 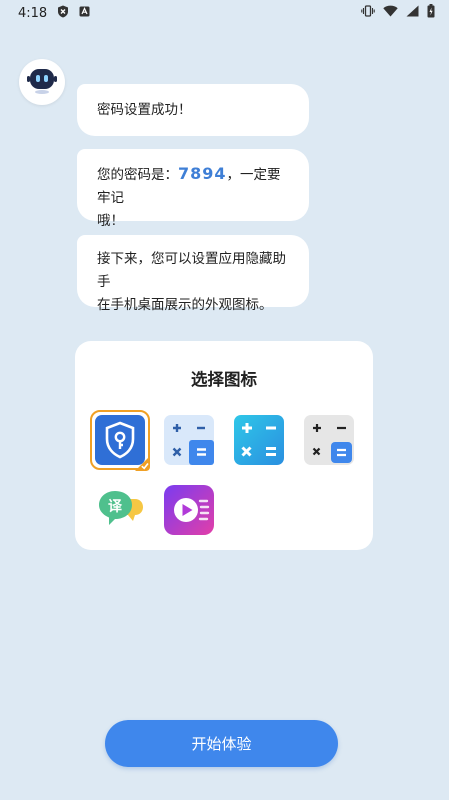 What do you see at coordinates (412, 13) in the screenshot?
I see `signal-icon` at bounding box center [412, 13].